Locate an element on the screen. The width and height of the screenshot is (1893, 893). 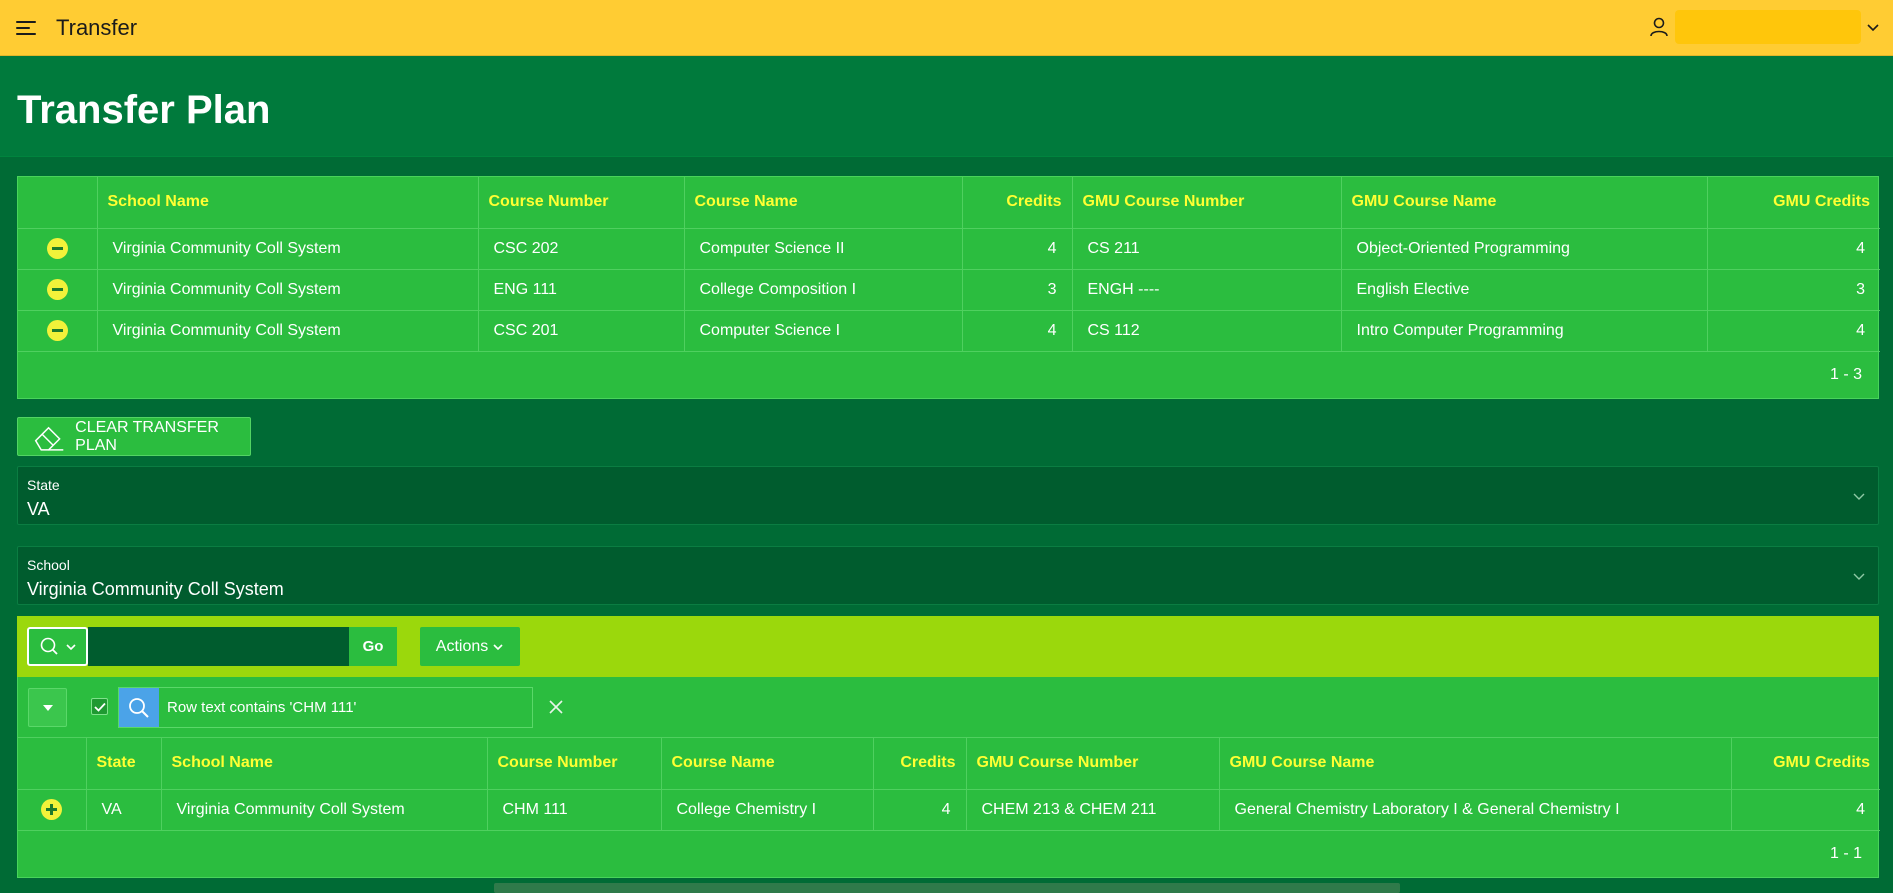
filter-chip: Row text contains 'CHM 111' is located at coordinates (325, 707).